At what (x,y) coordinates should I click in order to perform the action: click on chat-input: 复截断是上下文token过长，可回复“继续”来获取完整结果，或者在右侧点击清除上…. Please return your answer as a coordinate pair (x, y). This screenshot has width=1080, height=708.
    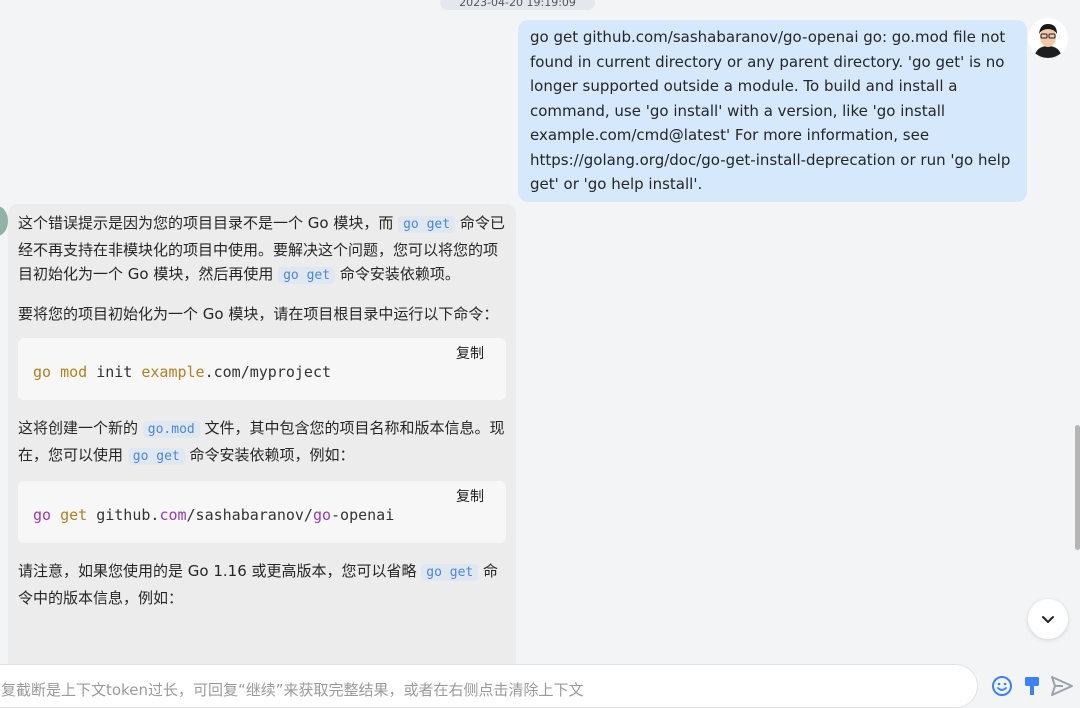
    Looking at the image, I should click on (489, 686).